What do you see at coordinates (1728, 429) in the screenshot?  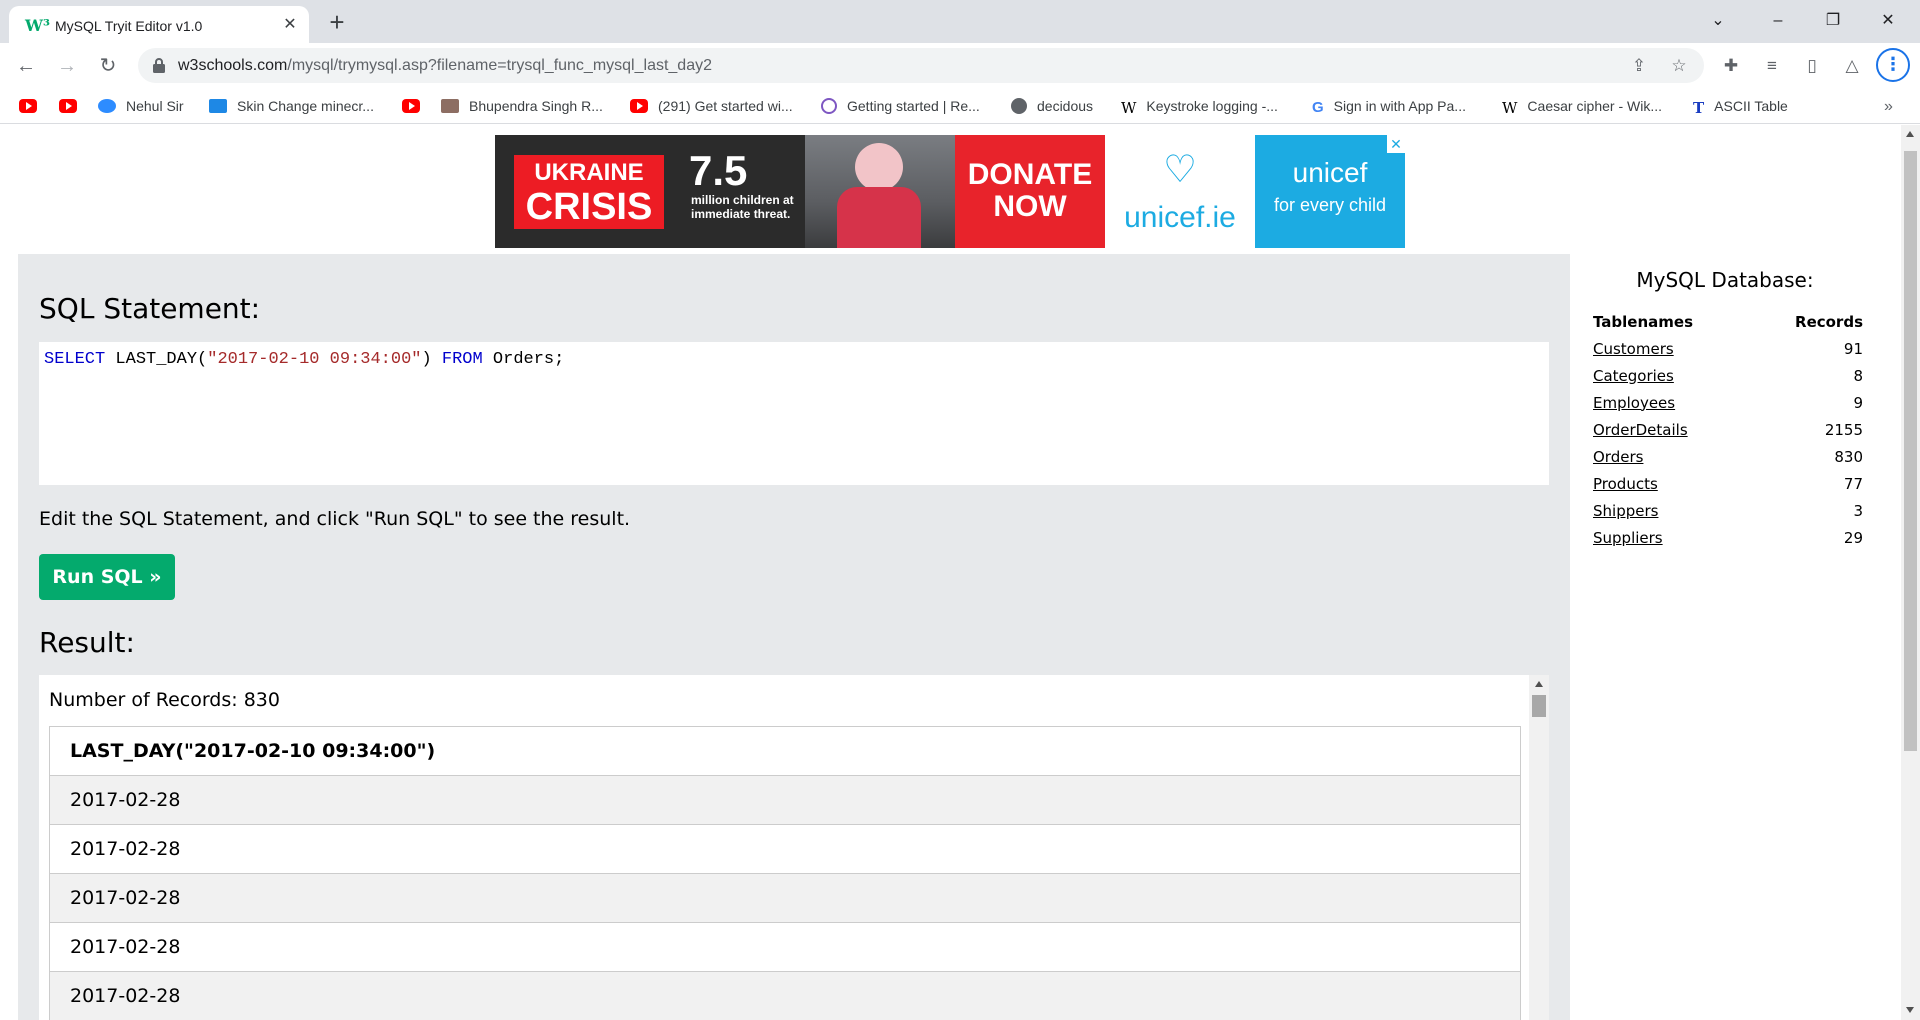 I see `table-row: OrderDetails 2155` at bounding box center [1728, 429].